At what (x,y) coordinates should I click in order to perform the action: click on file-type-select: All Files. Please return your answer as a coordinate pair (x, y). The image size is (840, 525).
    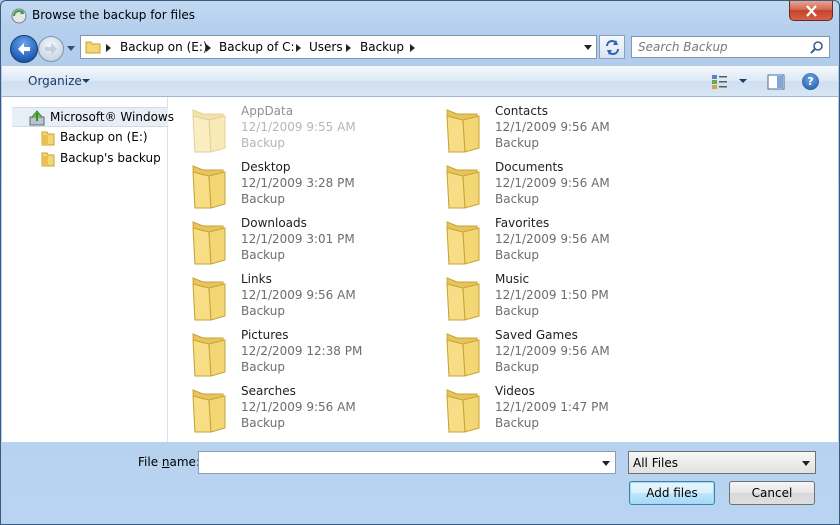
    Looking at the image, I should click on (722, 462).